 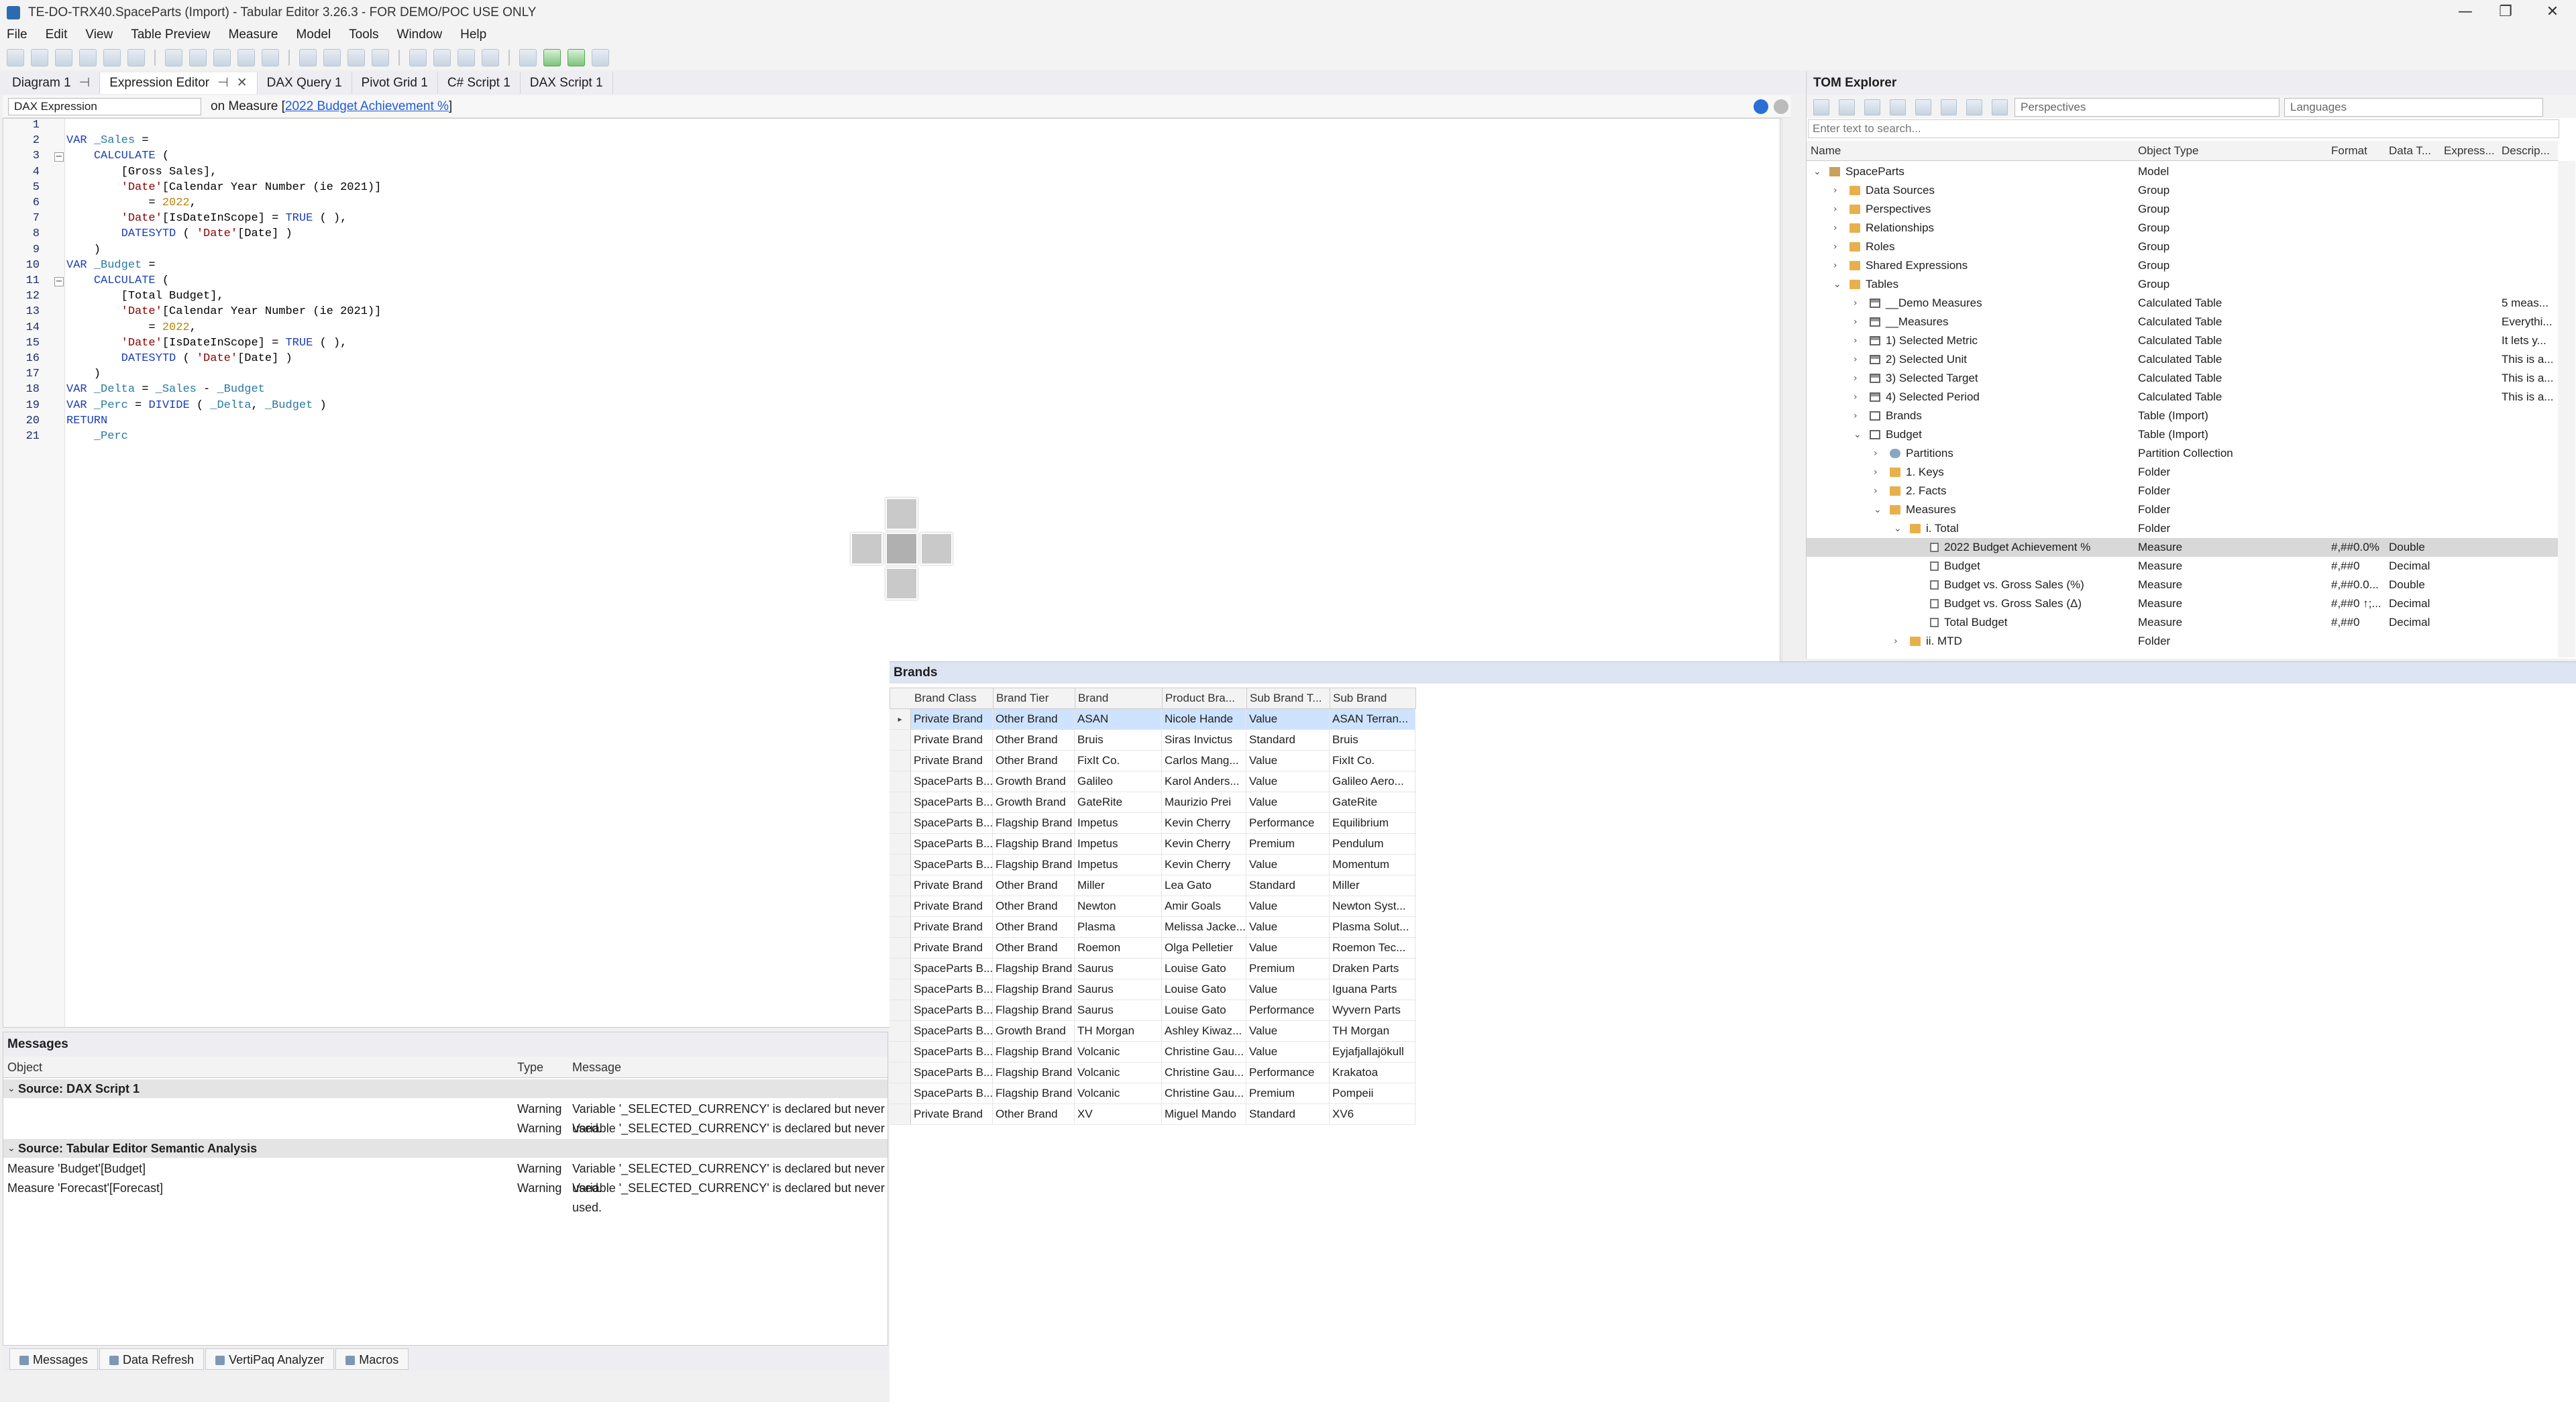 What do you see at coordinates (107, 141) in the screenshot?
I see `code-line: VAR _Sales =` at bounding box center [107, 141].